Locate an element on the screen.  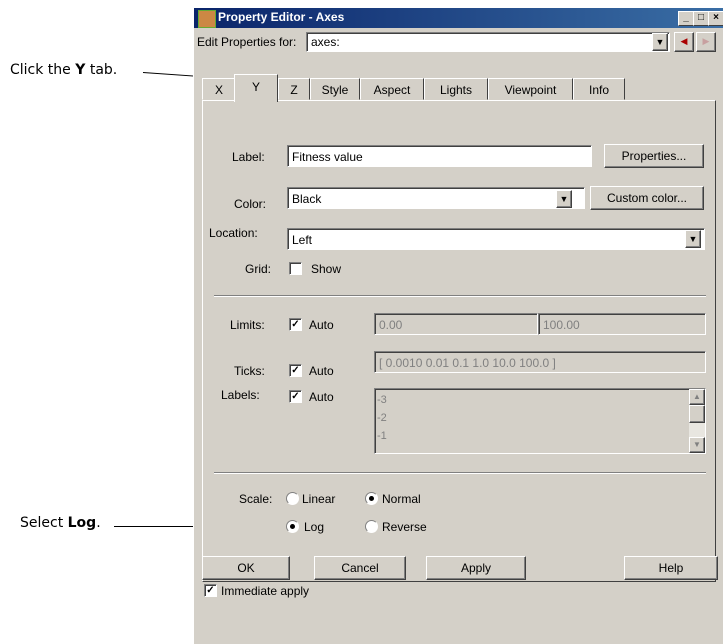
app-icon is located at coordinates (207, 19).